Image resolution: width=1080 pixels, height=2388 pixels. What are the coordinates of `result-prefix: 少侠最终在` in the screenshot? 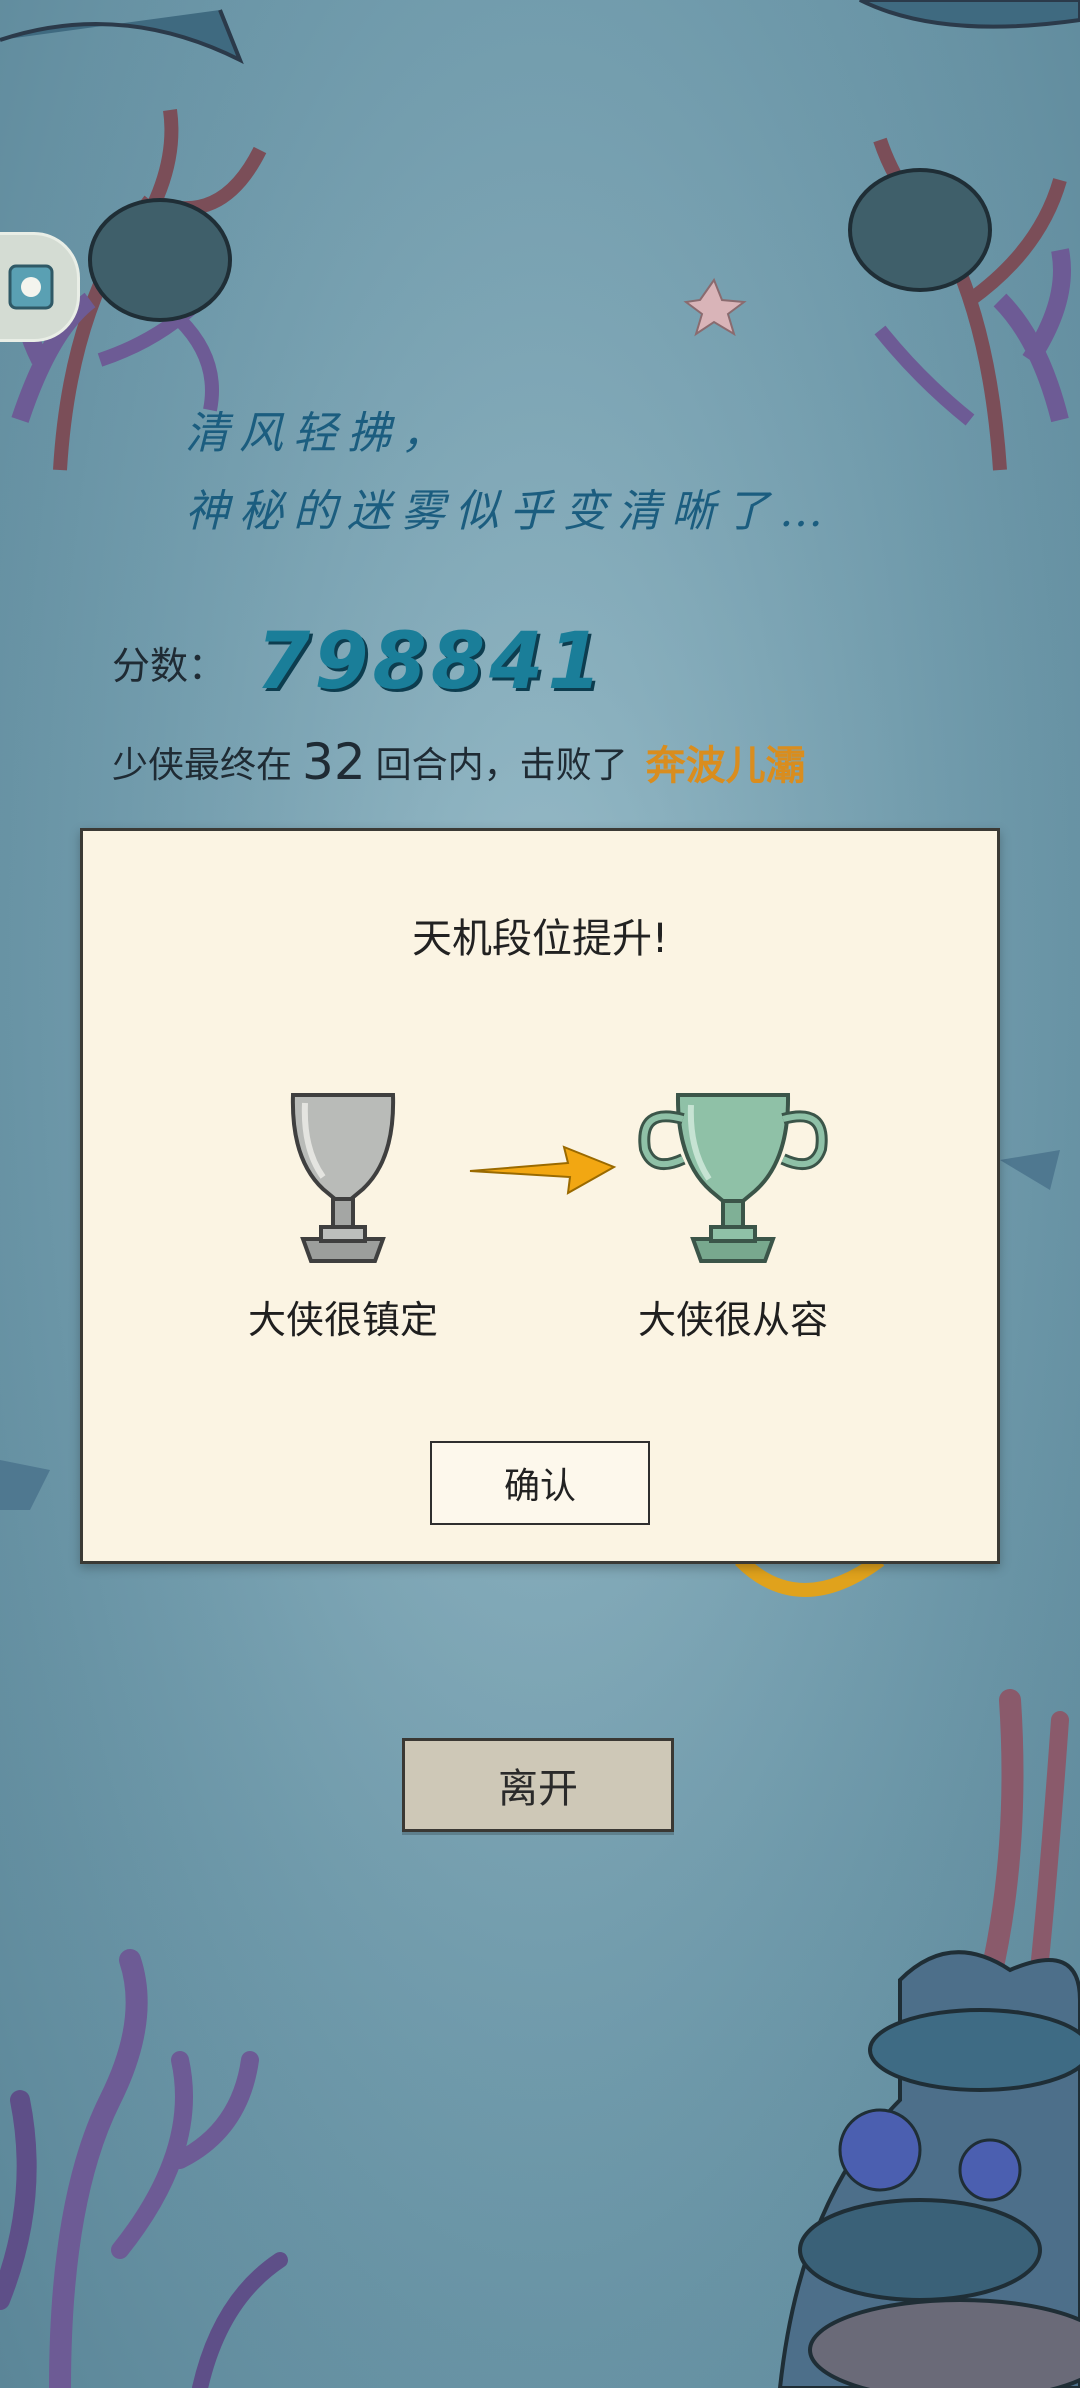 It's located at (202, 765).